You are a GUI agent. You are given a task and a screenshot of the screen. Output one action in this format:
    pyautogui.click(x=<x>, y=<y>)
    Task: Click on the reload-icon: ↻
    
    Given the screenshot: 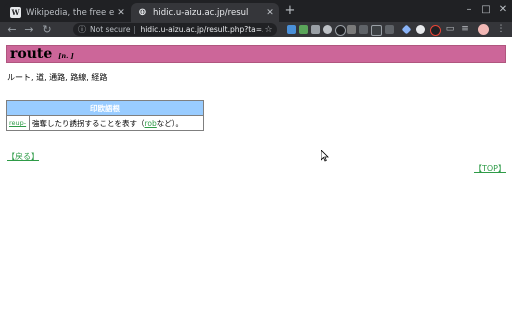 What is the action you would take?
    pyautogui.click(x=47, y=29)
    